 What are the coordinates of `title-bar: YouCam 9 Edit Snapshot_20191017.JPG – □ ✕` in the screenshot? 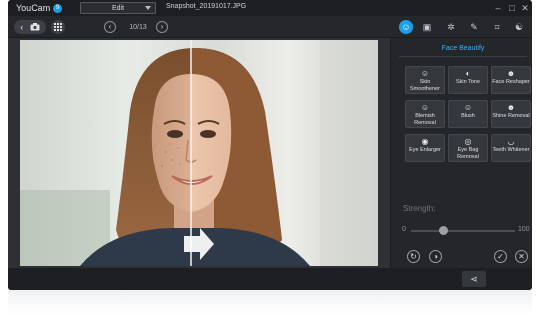 It's located at (270, 8).